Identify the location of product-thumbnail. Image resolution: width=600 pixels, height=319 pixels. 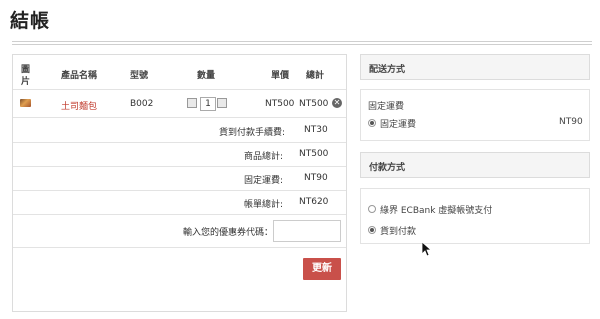
(25, 103).